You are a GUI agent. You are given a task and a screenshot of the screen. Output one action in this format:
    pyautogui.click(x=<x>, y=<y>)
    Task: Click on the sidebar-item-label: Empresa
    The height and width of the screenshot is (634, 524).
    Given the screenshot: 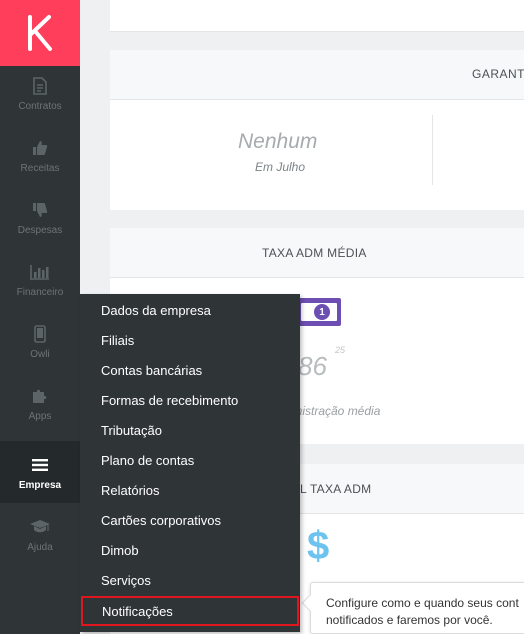 What is the action you would take?
    pyautogui.click(x=40, y=485)
    